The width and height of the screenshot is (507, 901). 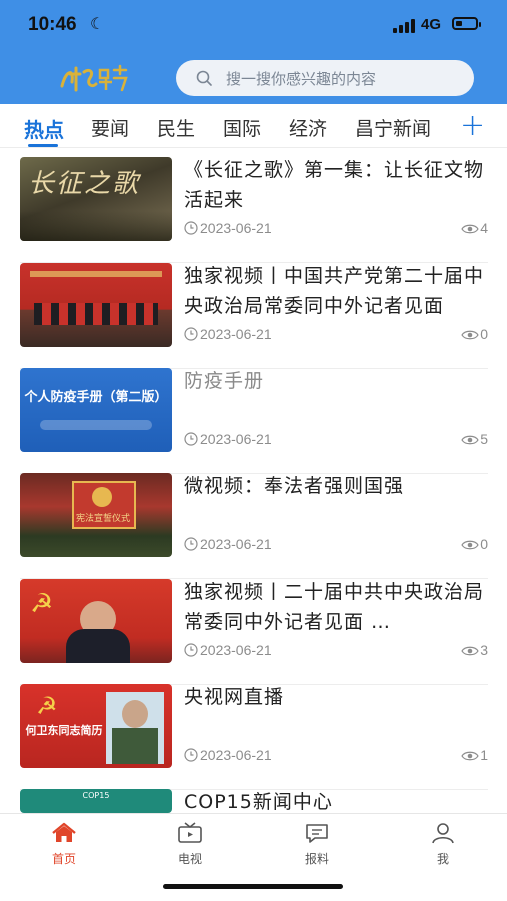 What do you see at coordinates (190, 832) in the screenshot?
I see `tv-icon` at bounding box center [190, 832].